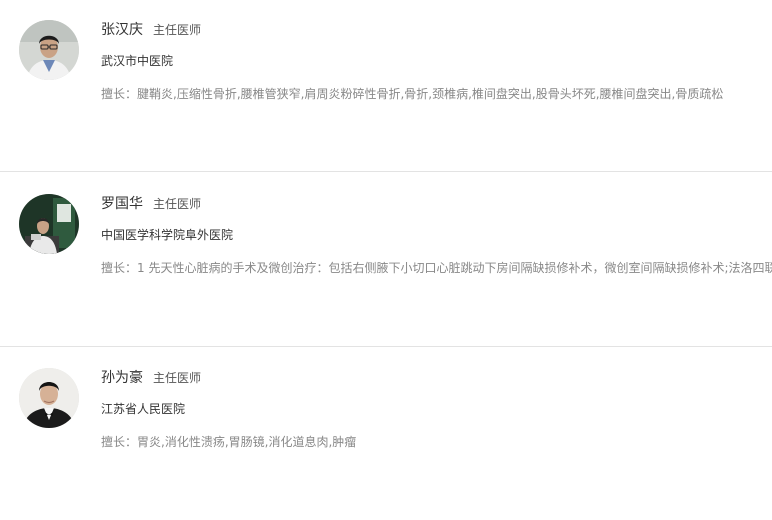 Image resolution: width=772 pixels, height=520 pixels. Describe the element at coordinates (229, 442) in the screenshot. I see `doctor-specialty: 擅长：胃炎,消化性溃疡,胃肠镜,消化道息肉,肿瘤` at that location.